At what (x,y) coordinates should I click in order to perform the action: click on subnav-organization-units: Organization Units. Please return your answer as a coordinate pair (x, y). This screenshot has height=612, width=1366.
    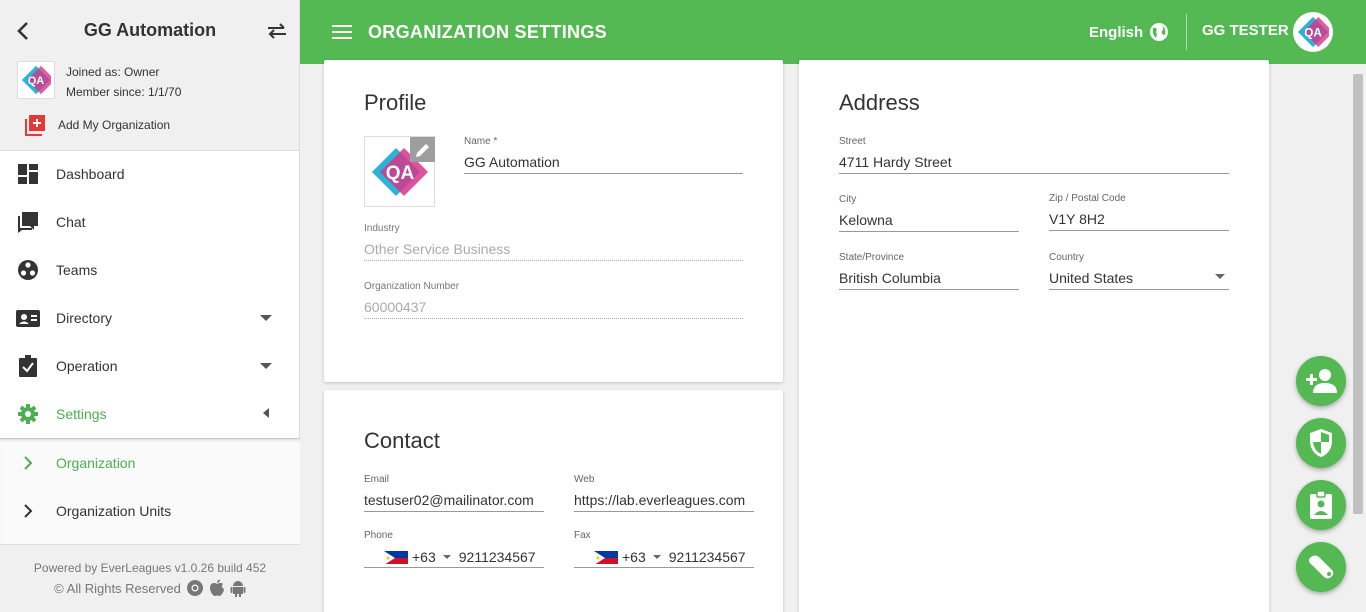
    Looking at the image, I should click on (150, 511).